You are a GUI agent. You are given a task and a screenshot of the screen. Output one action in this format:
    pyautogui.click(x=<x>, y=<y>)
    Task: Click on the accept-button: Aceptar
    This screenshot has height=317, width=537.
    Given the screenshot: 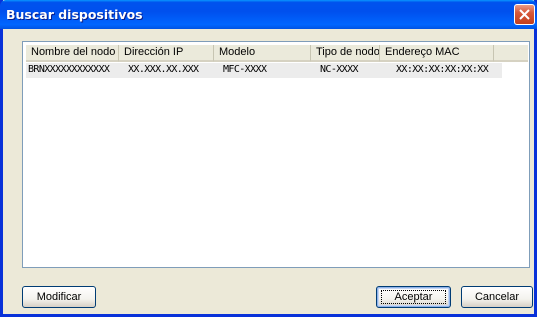 What is the action you would take?
    pyautogui.click(x=413, y=297)
    